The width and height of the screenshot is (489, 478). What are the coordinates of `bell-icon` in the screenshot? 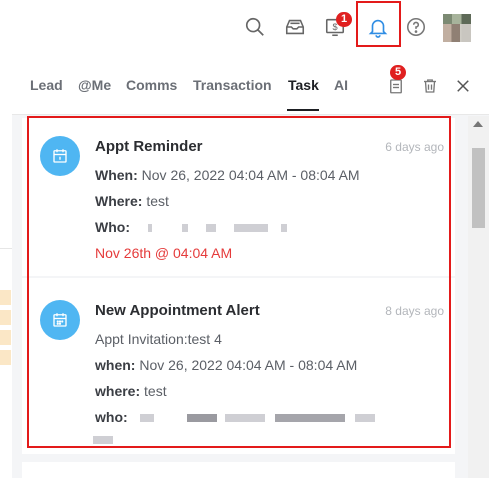 It's located at (378, 27).